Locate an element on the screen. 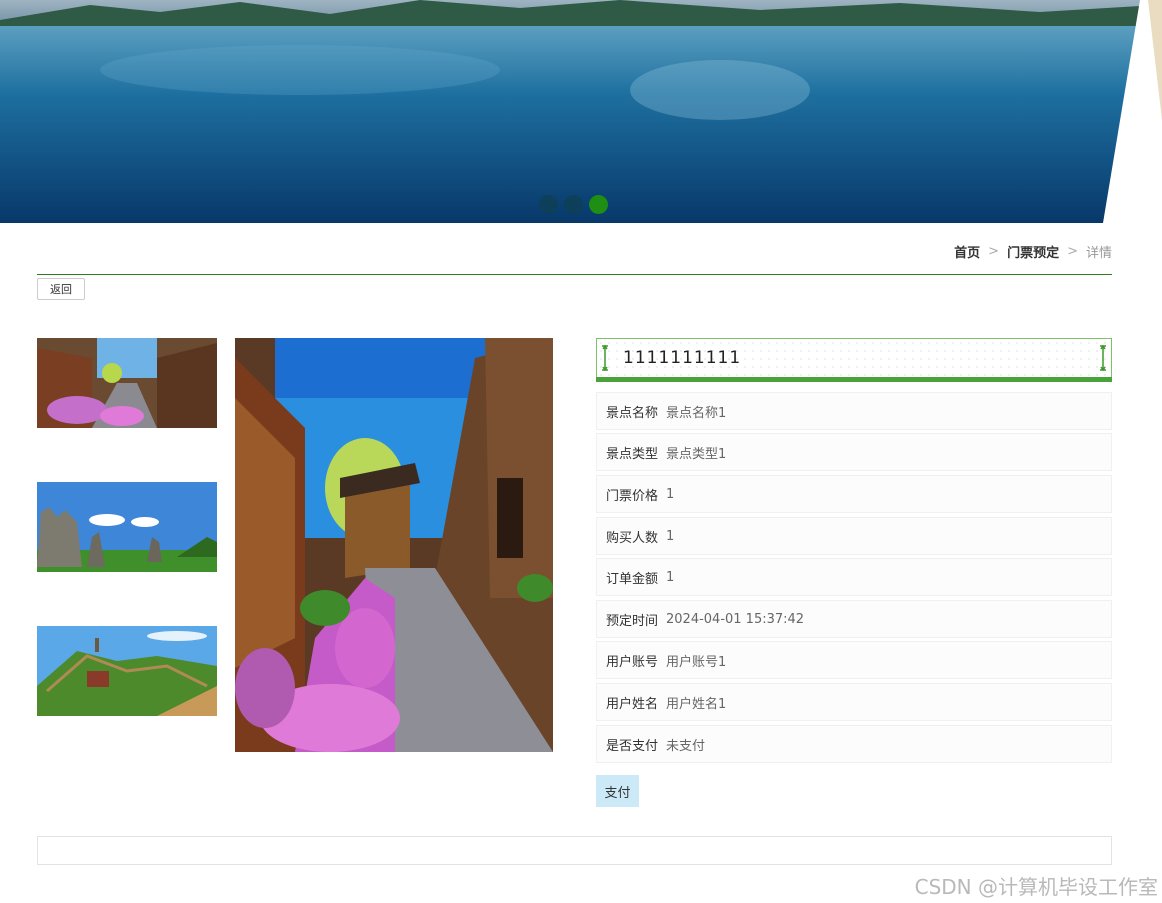  carousel-dot-active is located at coordinates (598, 204).